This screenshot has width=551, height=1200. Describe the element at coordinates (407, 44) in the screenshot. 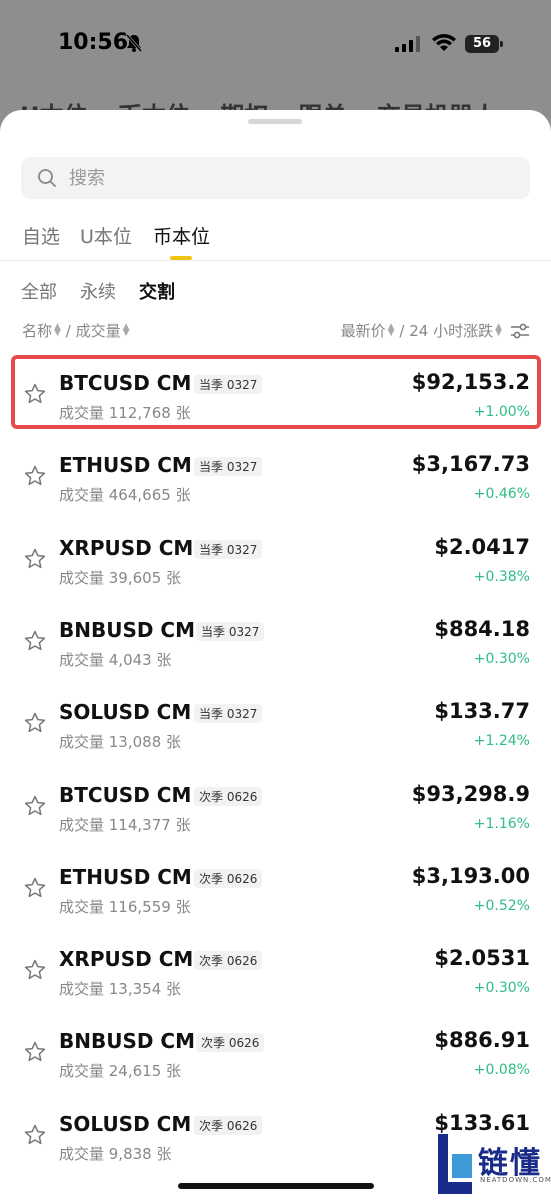

I see `cellular-signal-icon` at that location.